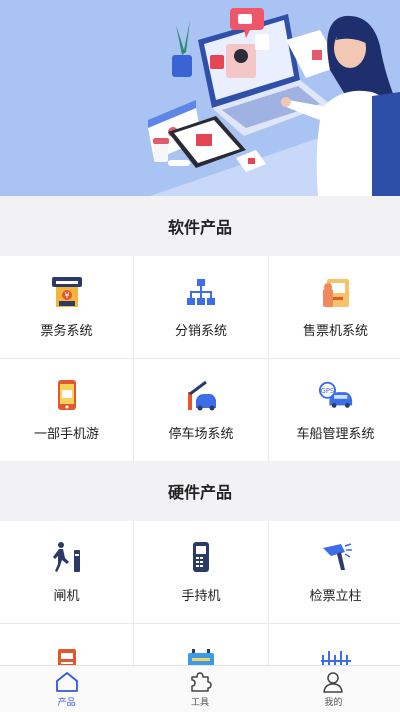 Image resolution: width=400 pixels, height=712 pixels. I want to click on product-mobile-tour: 一部手机游, so click(66, 410).